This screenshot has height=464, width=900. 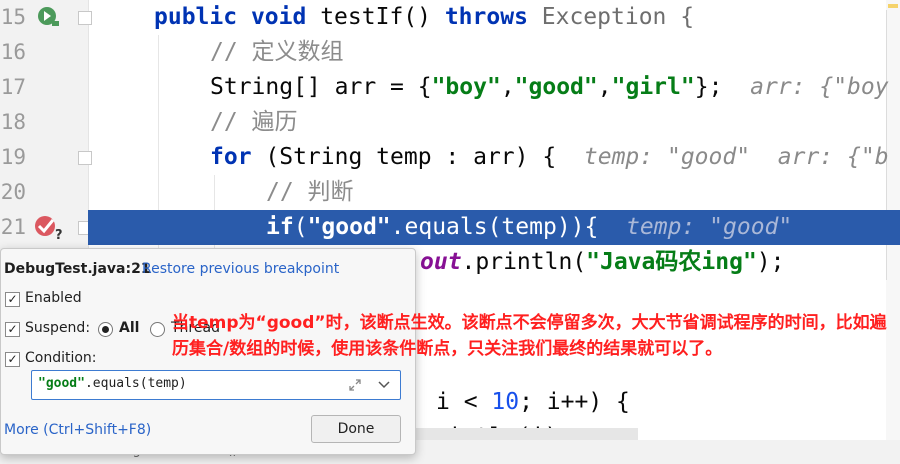 What do you see at coordinates (13, 52) in the screenshot?
I see `line-number: 16` at bounding box center [13, 52].